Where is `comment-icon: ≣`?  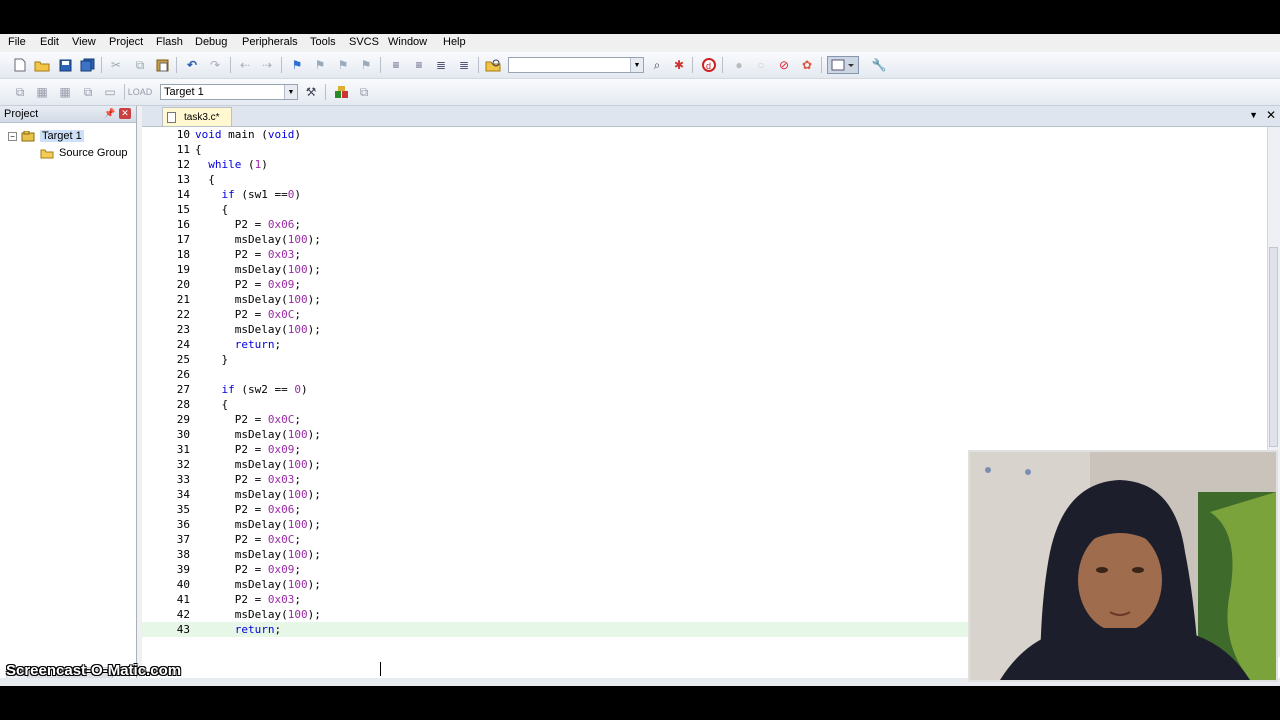 comment-icon: ≣ is located at coordinates (441, 65).